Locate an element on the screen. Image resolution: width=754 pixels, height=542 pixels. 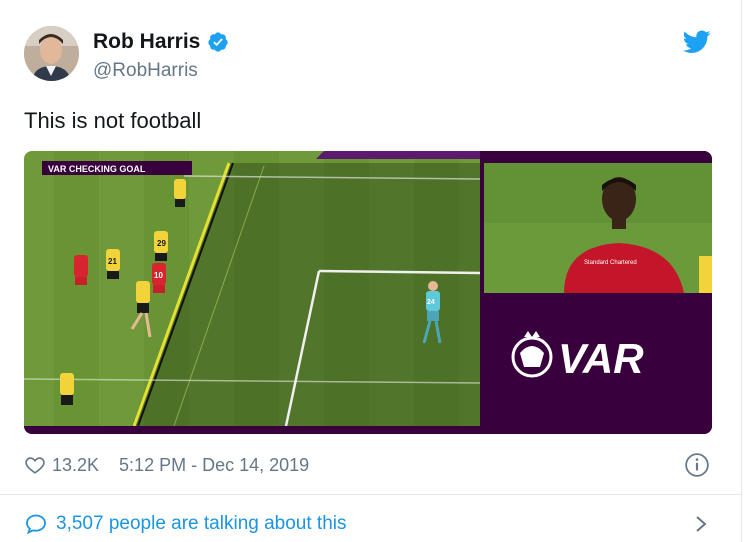
var-checking-goal-banner: VAR CHECKING GOAL is located at coordinates (97, 169).